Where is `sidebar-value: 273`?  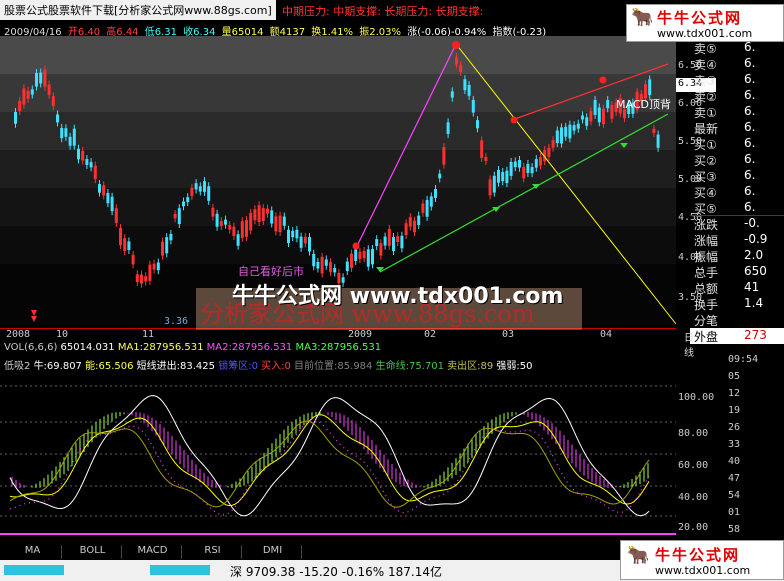
sidebar-value: 273 is located at coordinates (755, 335).